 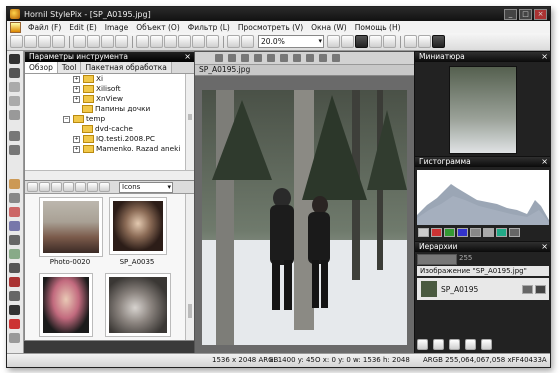 I want to click on new-file-icon, so click(x=16, y=41).